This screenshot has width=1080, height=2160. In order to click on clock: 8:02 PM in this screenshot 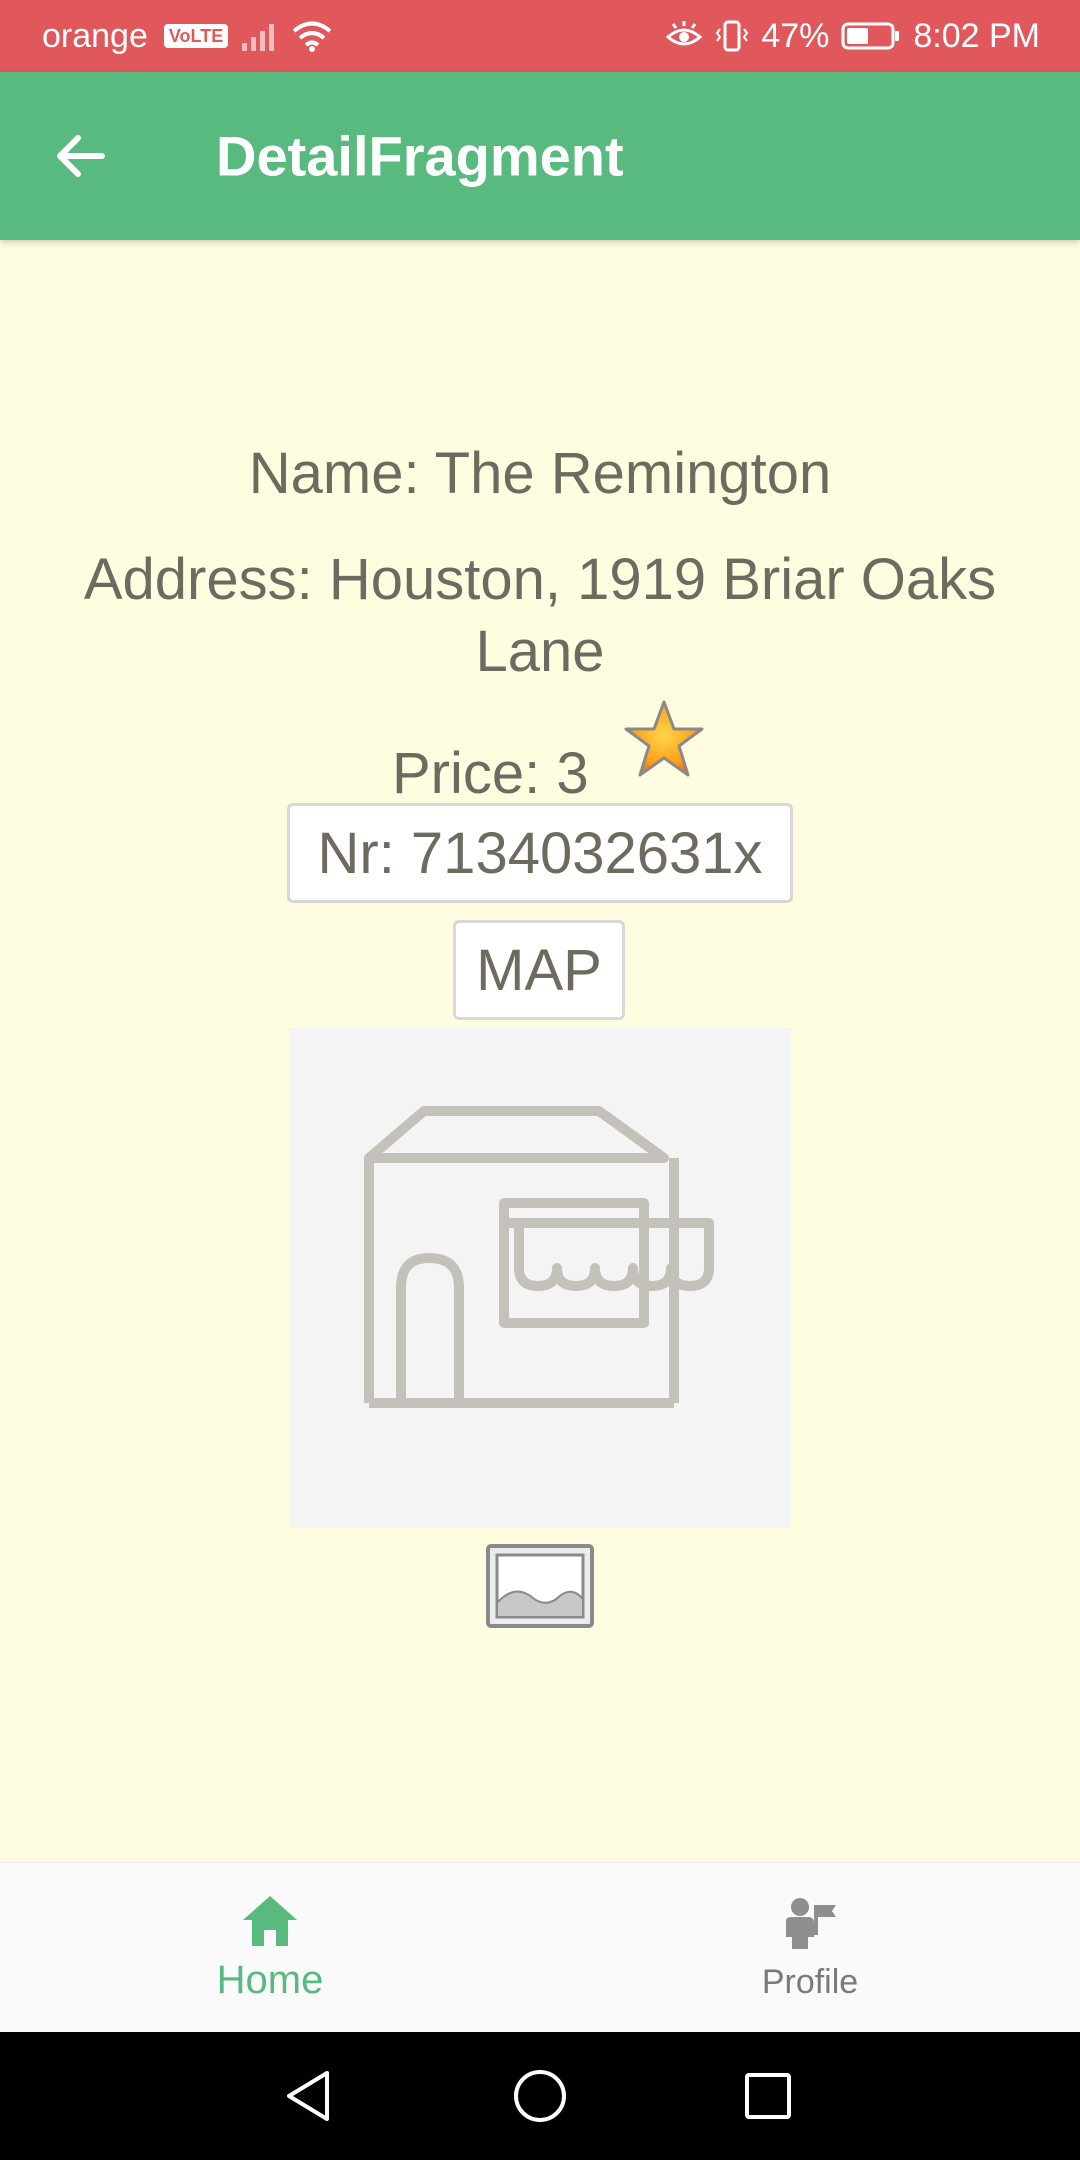, I will do `click(976, 35)`.